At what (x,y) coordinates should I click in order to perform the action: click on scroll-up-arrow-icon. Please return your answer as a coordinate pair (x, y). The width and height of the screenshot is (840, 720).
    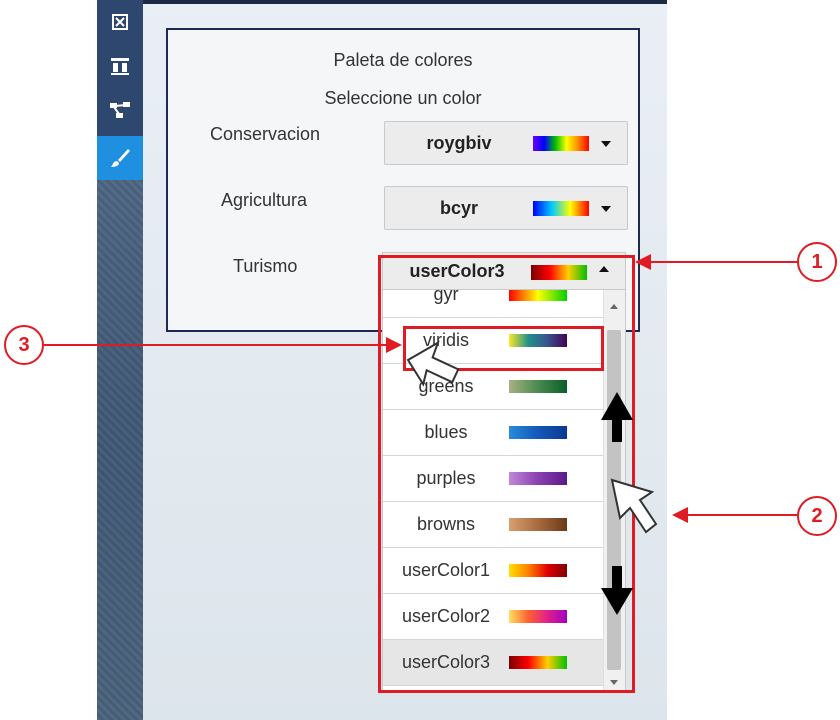
    Looking at the image, I should click on (617, 417).